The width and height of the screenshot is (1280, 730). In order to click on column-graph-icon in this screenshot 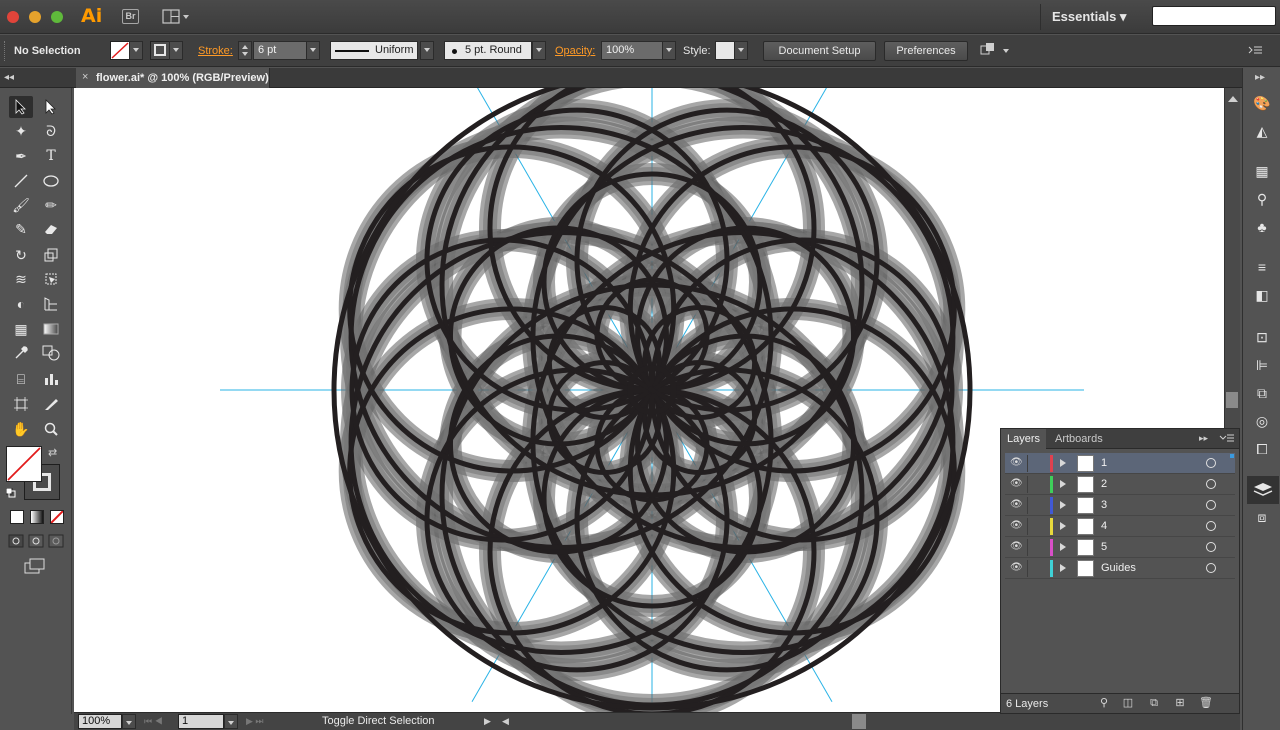, I will do `click(51, 379)`.